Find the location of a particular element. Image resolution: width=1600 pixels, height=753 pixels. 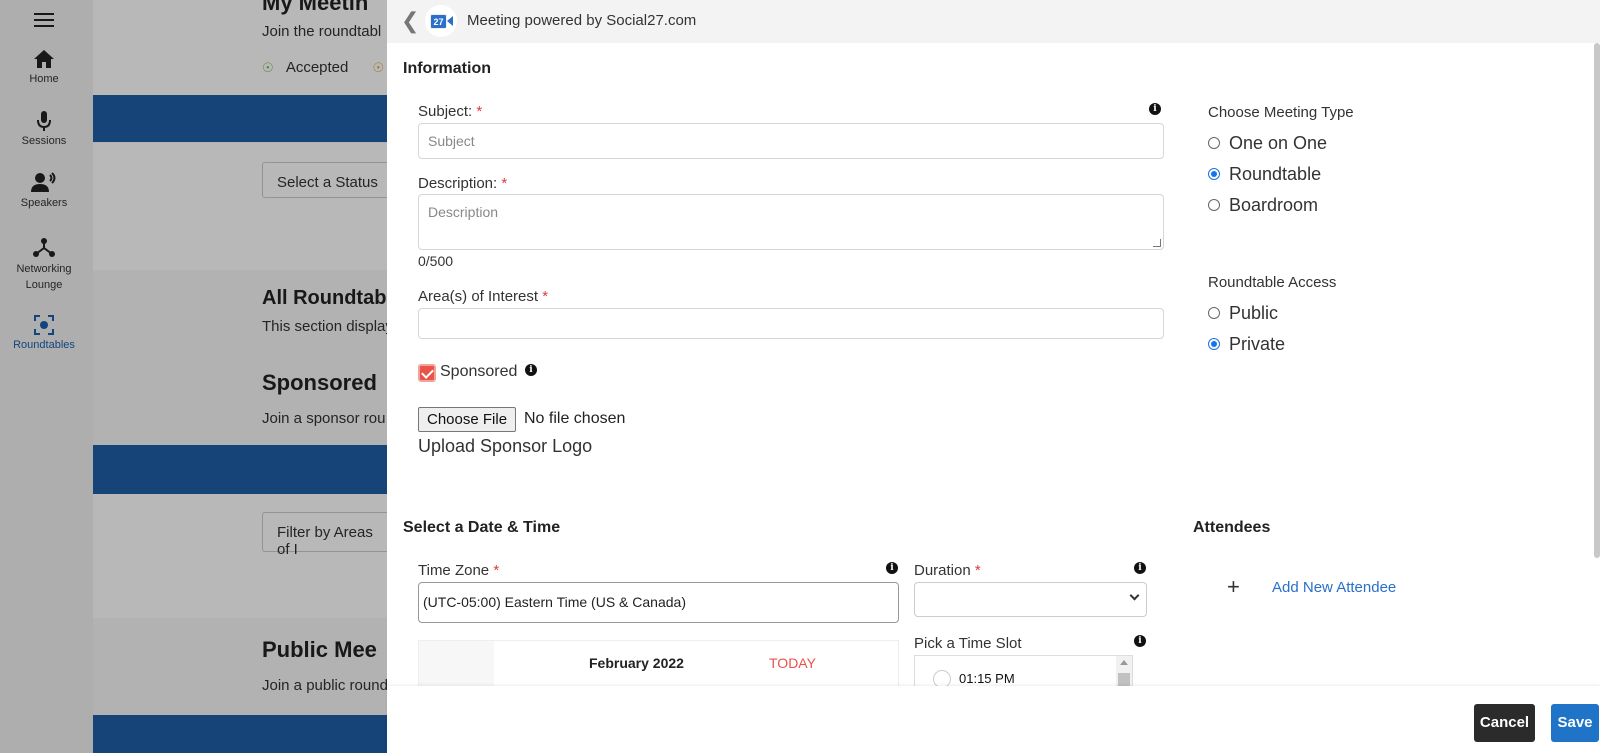

save-button: Save is located at coordinates (1575, 723).